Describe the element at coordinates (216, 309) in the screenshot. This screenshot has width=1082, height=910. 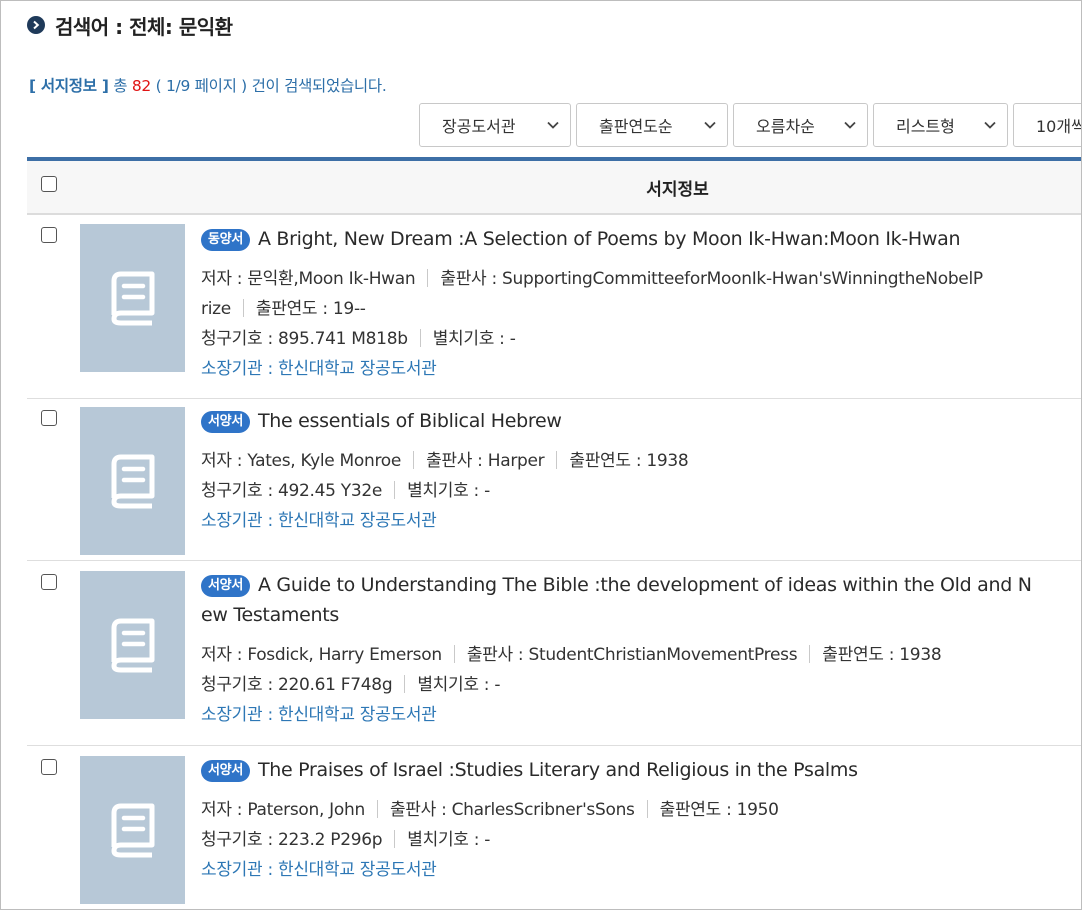
I see `publisher-value-cont: rize` at that location.